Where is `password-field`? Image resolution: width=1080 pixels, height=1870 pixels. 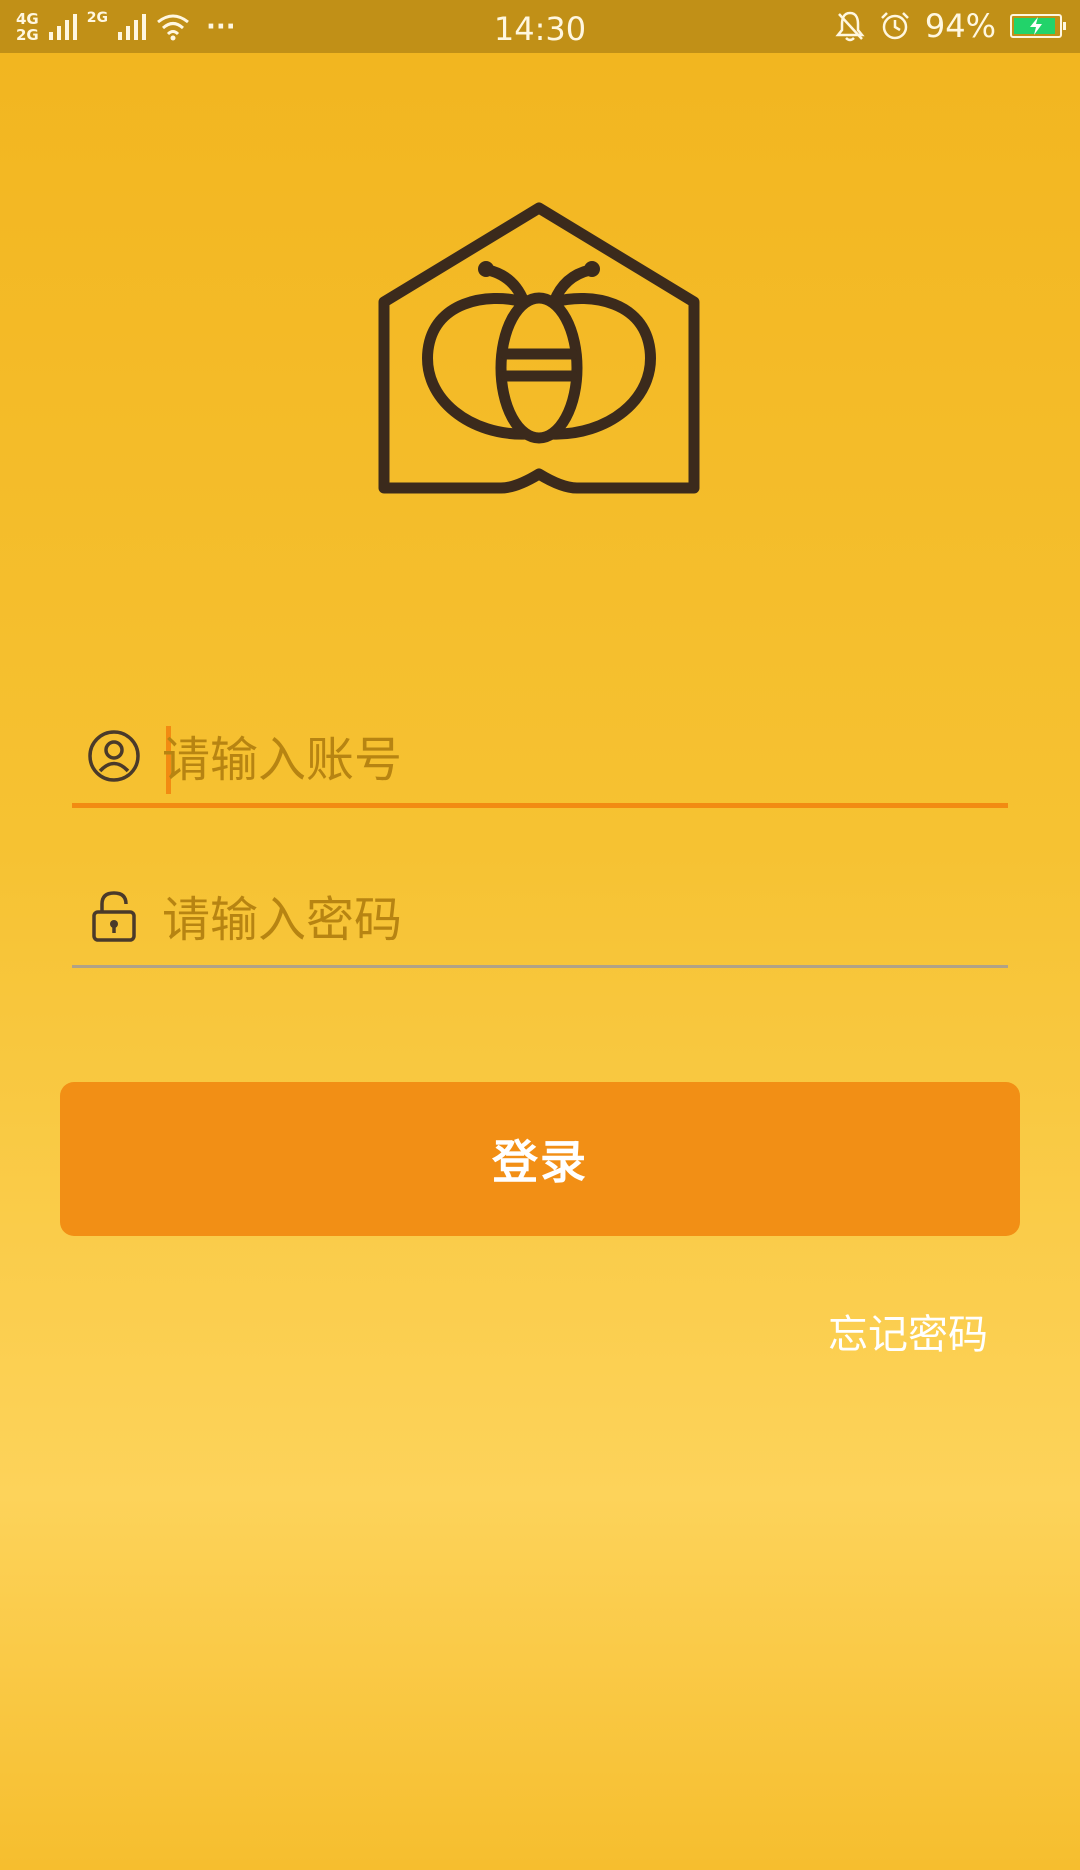
password-field is located at coordinates (540, 922).